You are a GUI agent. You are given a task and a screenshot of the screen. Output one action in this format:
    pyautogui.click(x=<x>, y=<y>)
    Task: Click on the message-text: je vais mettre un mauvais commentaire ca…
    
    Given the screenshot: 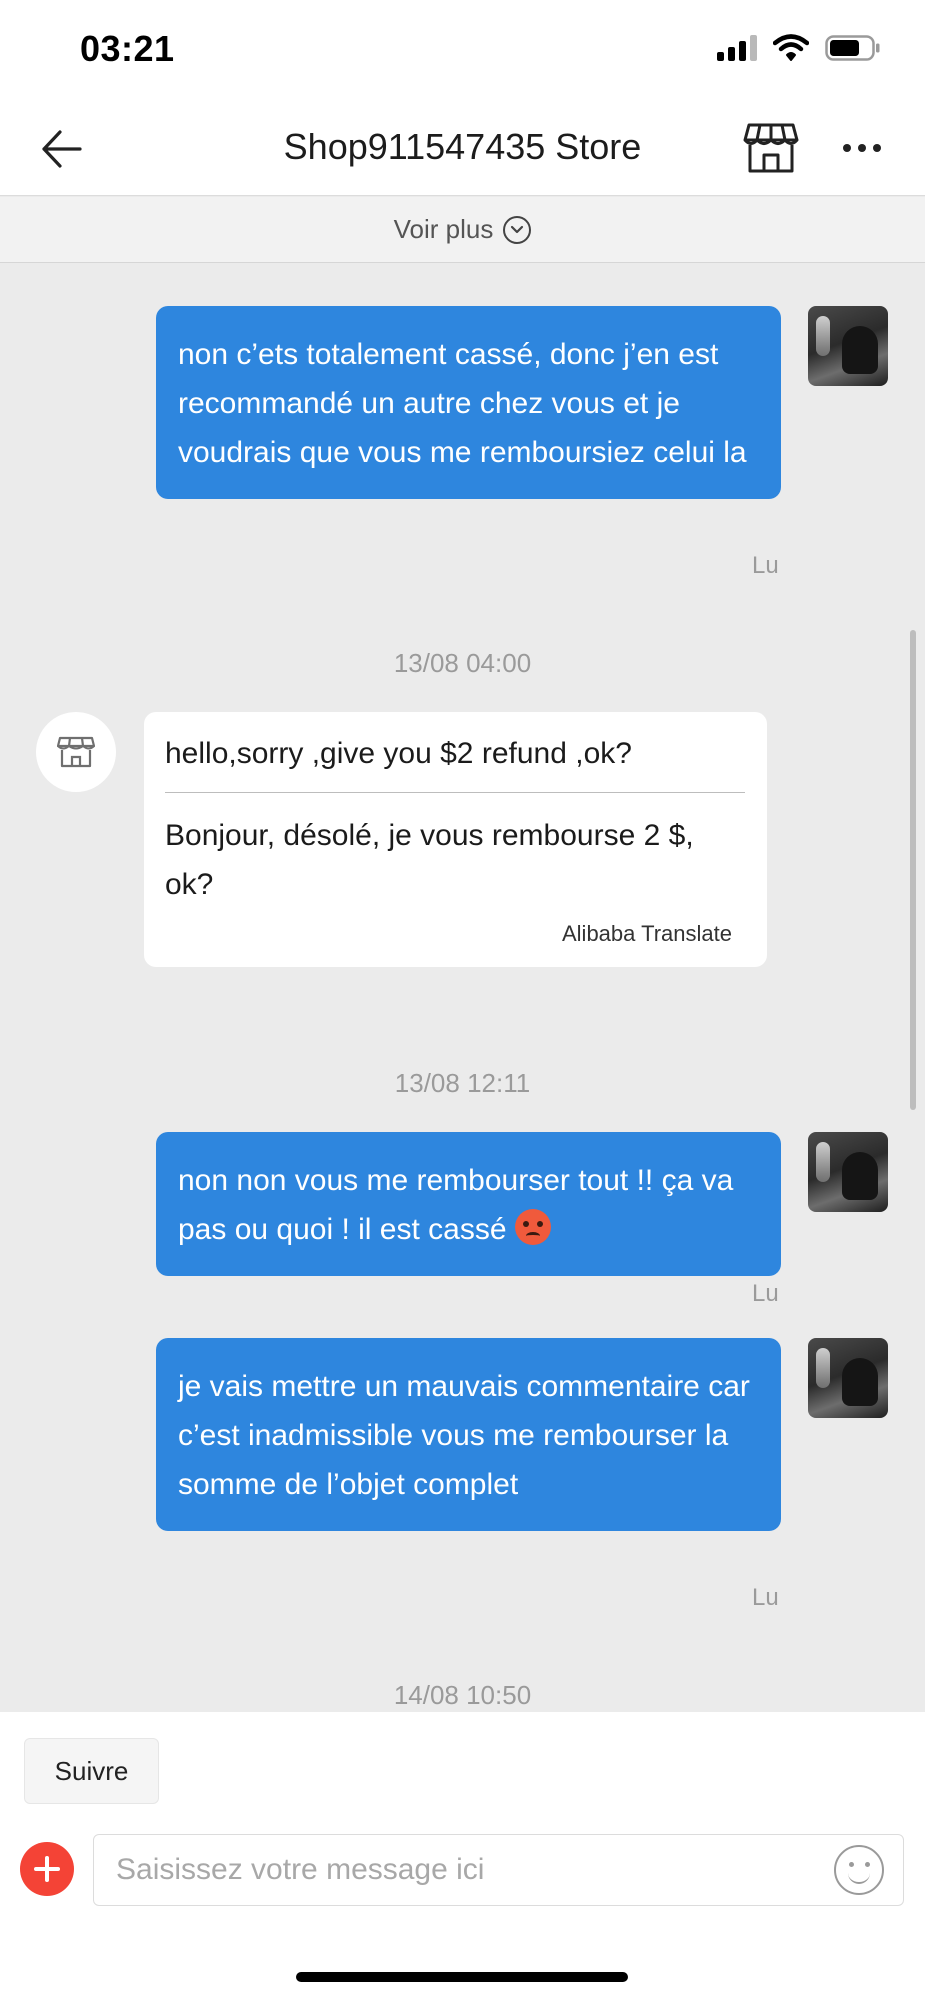 What is the action you would take?
    pyautogui.click(x=464, y=1435)
    